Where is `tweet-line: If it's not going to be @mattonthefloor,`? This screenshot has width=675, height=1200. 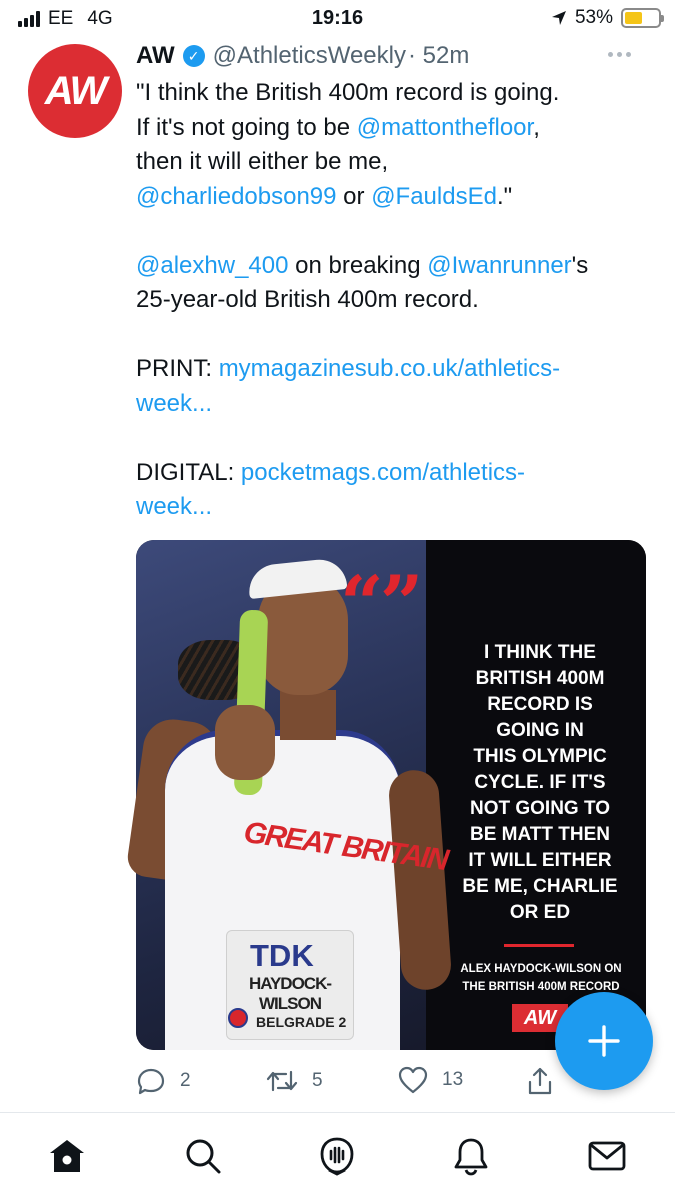 tweet-line: If it's not going to be @mattonthefloor, is located at coordinates (396, 128).